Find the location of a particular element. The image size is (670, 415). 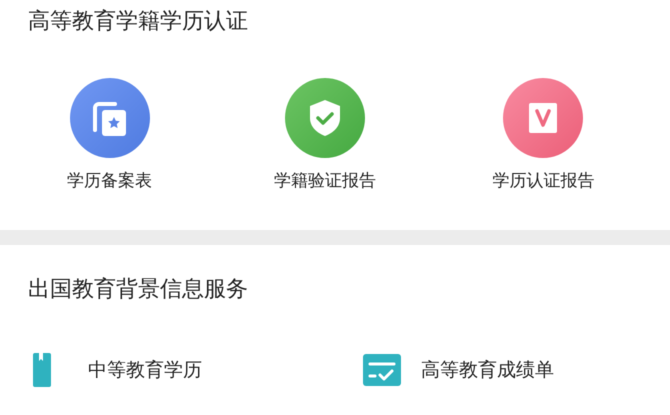

shield-check-icon is located at coordinates (324, 118).